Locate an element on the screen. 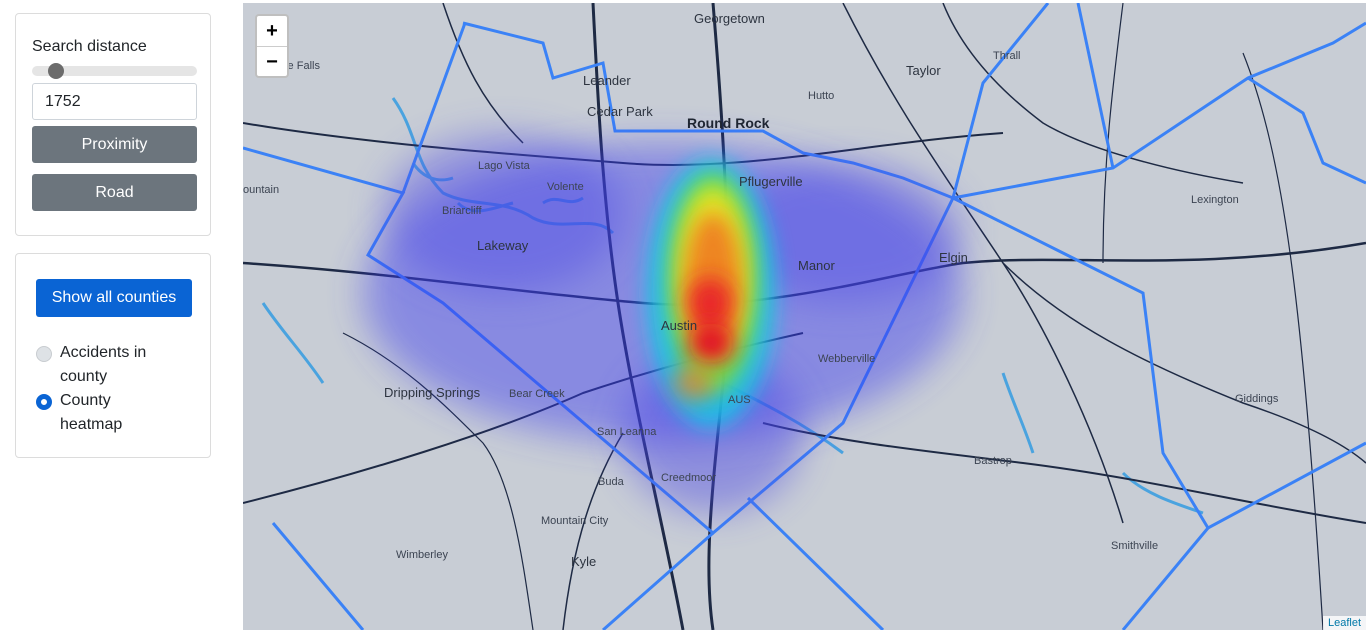 The height and width of the screenshot is (630, 1366). place-label: Georgetown is located at coordinates (729, 18).